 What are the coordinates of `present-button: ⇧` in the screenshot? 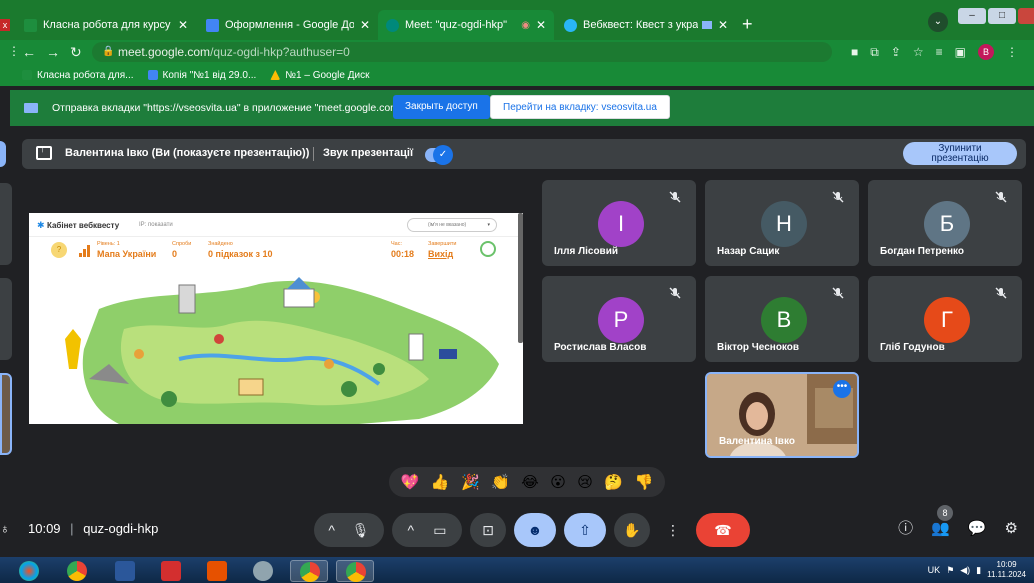 It's located at (585, 530).